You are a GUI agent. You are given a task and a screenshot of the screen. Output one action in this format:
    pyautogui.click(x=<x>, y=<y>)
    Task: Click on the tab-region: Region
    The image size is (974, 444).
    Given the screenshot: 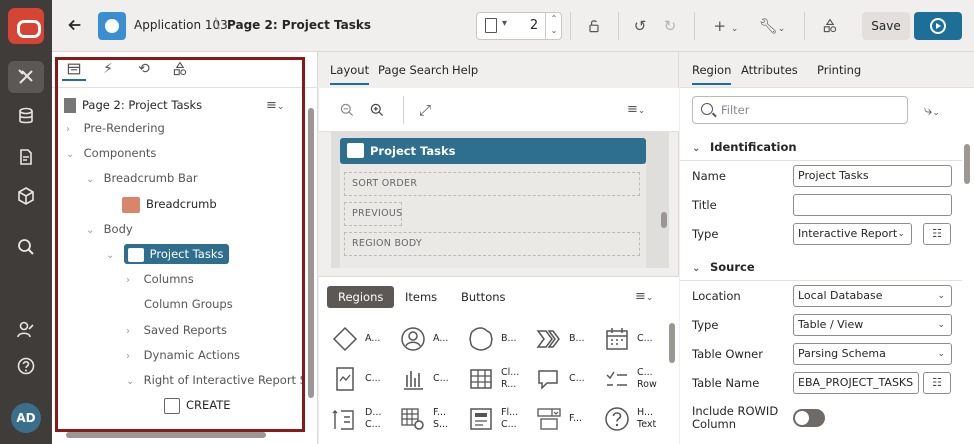 What is the action you would take?
    pyautogui.click(x=712, y=74)
    